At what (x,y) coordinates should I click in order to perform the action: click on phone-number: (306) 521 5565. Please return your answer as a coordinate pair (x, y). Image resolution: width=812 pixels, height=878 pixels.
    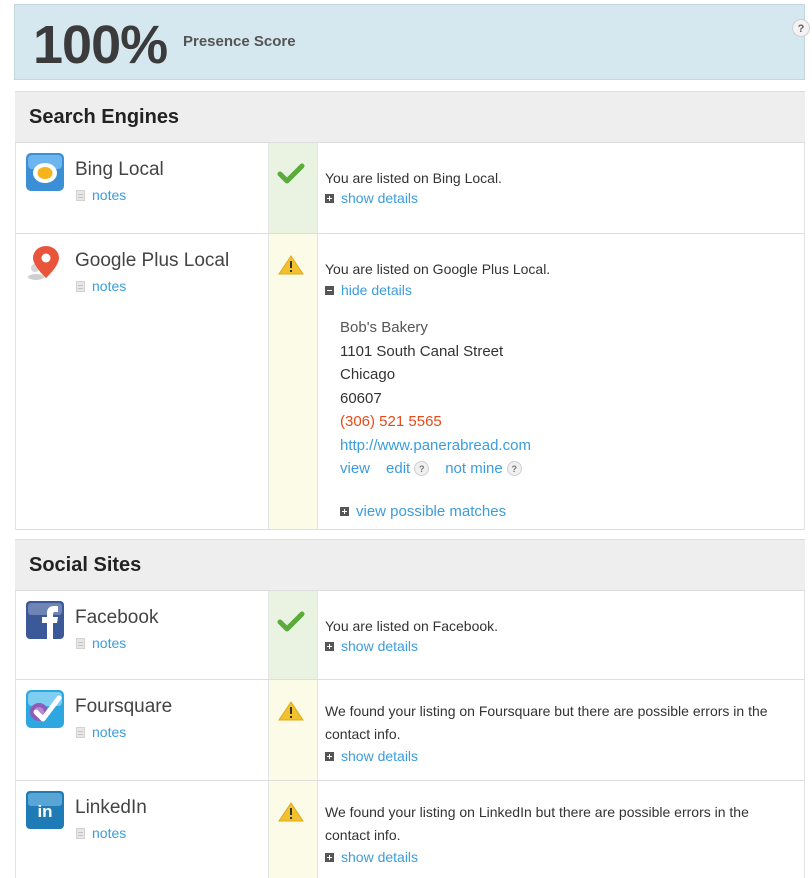
    Looking at the image, I should click on (391, 421).